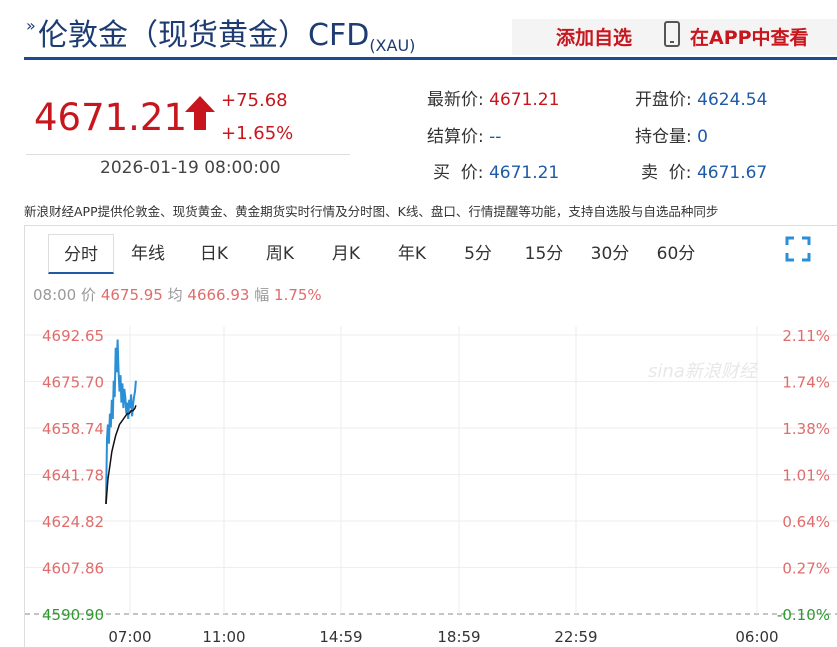  Describe the element at coordinates (81, 254) in the screenshot. I see `tab-intraday: 分时` at that location.